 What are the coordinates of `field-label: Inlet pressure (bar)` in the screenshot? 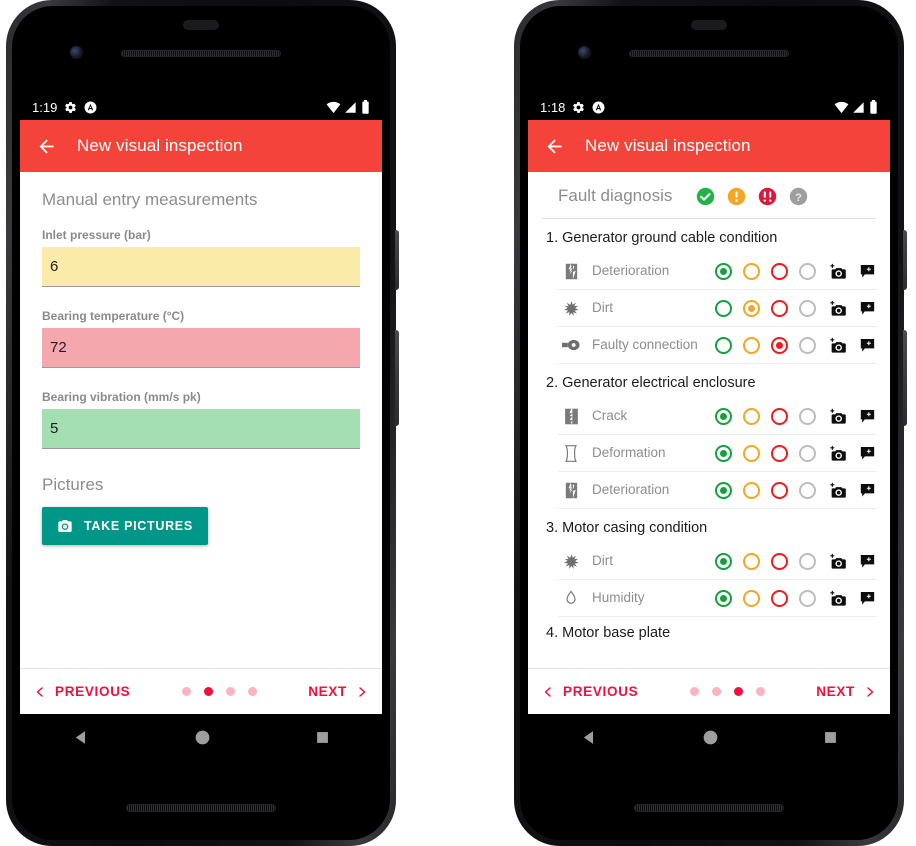 It's located at (96, 235).